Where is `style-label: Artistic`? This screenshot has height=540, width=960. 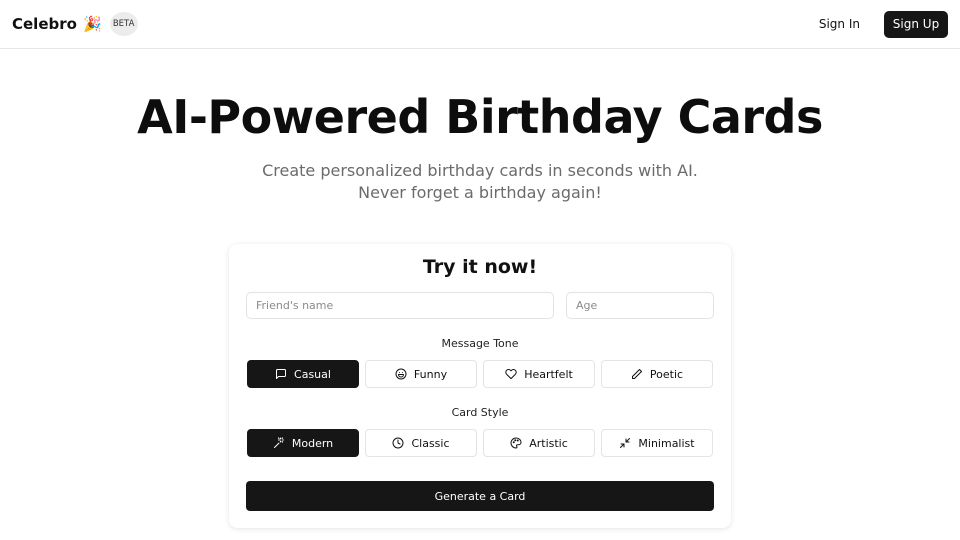
style-label: Artistic is located at coordinates (548, 443).